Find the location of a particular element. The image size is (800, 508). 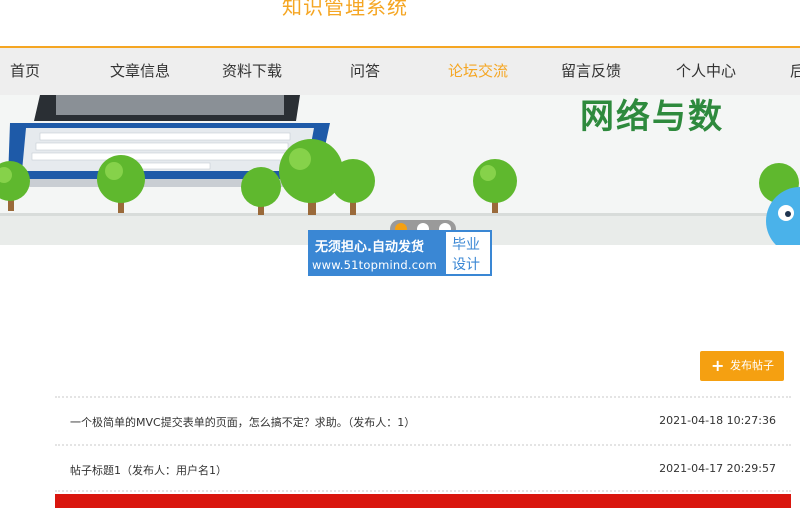

publish-post-button: + 发布帖子 is located at coordinates (742, 366).